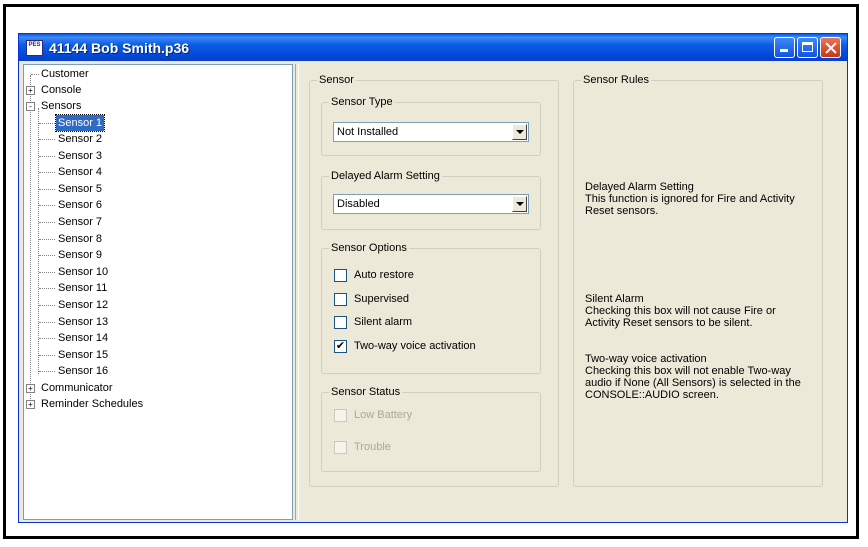 This screenshot has height=547, width=868. I want to click on sensor-options-label: Sensor Options, so click(369, 248).